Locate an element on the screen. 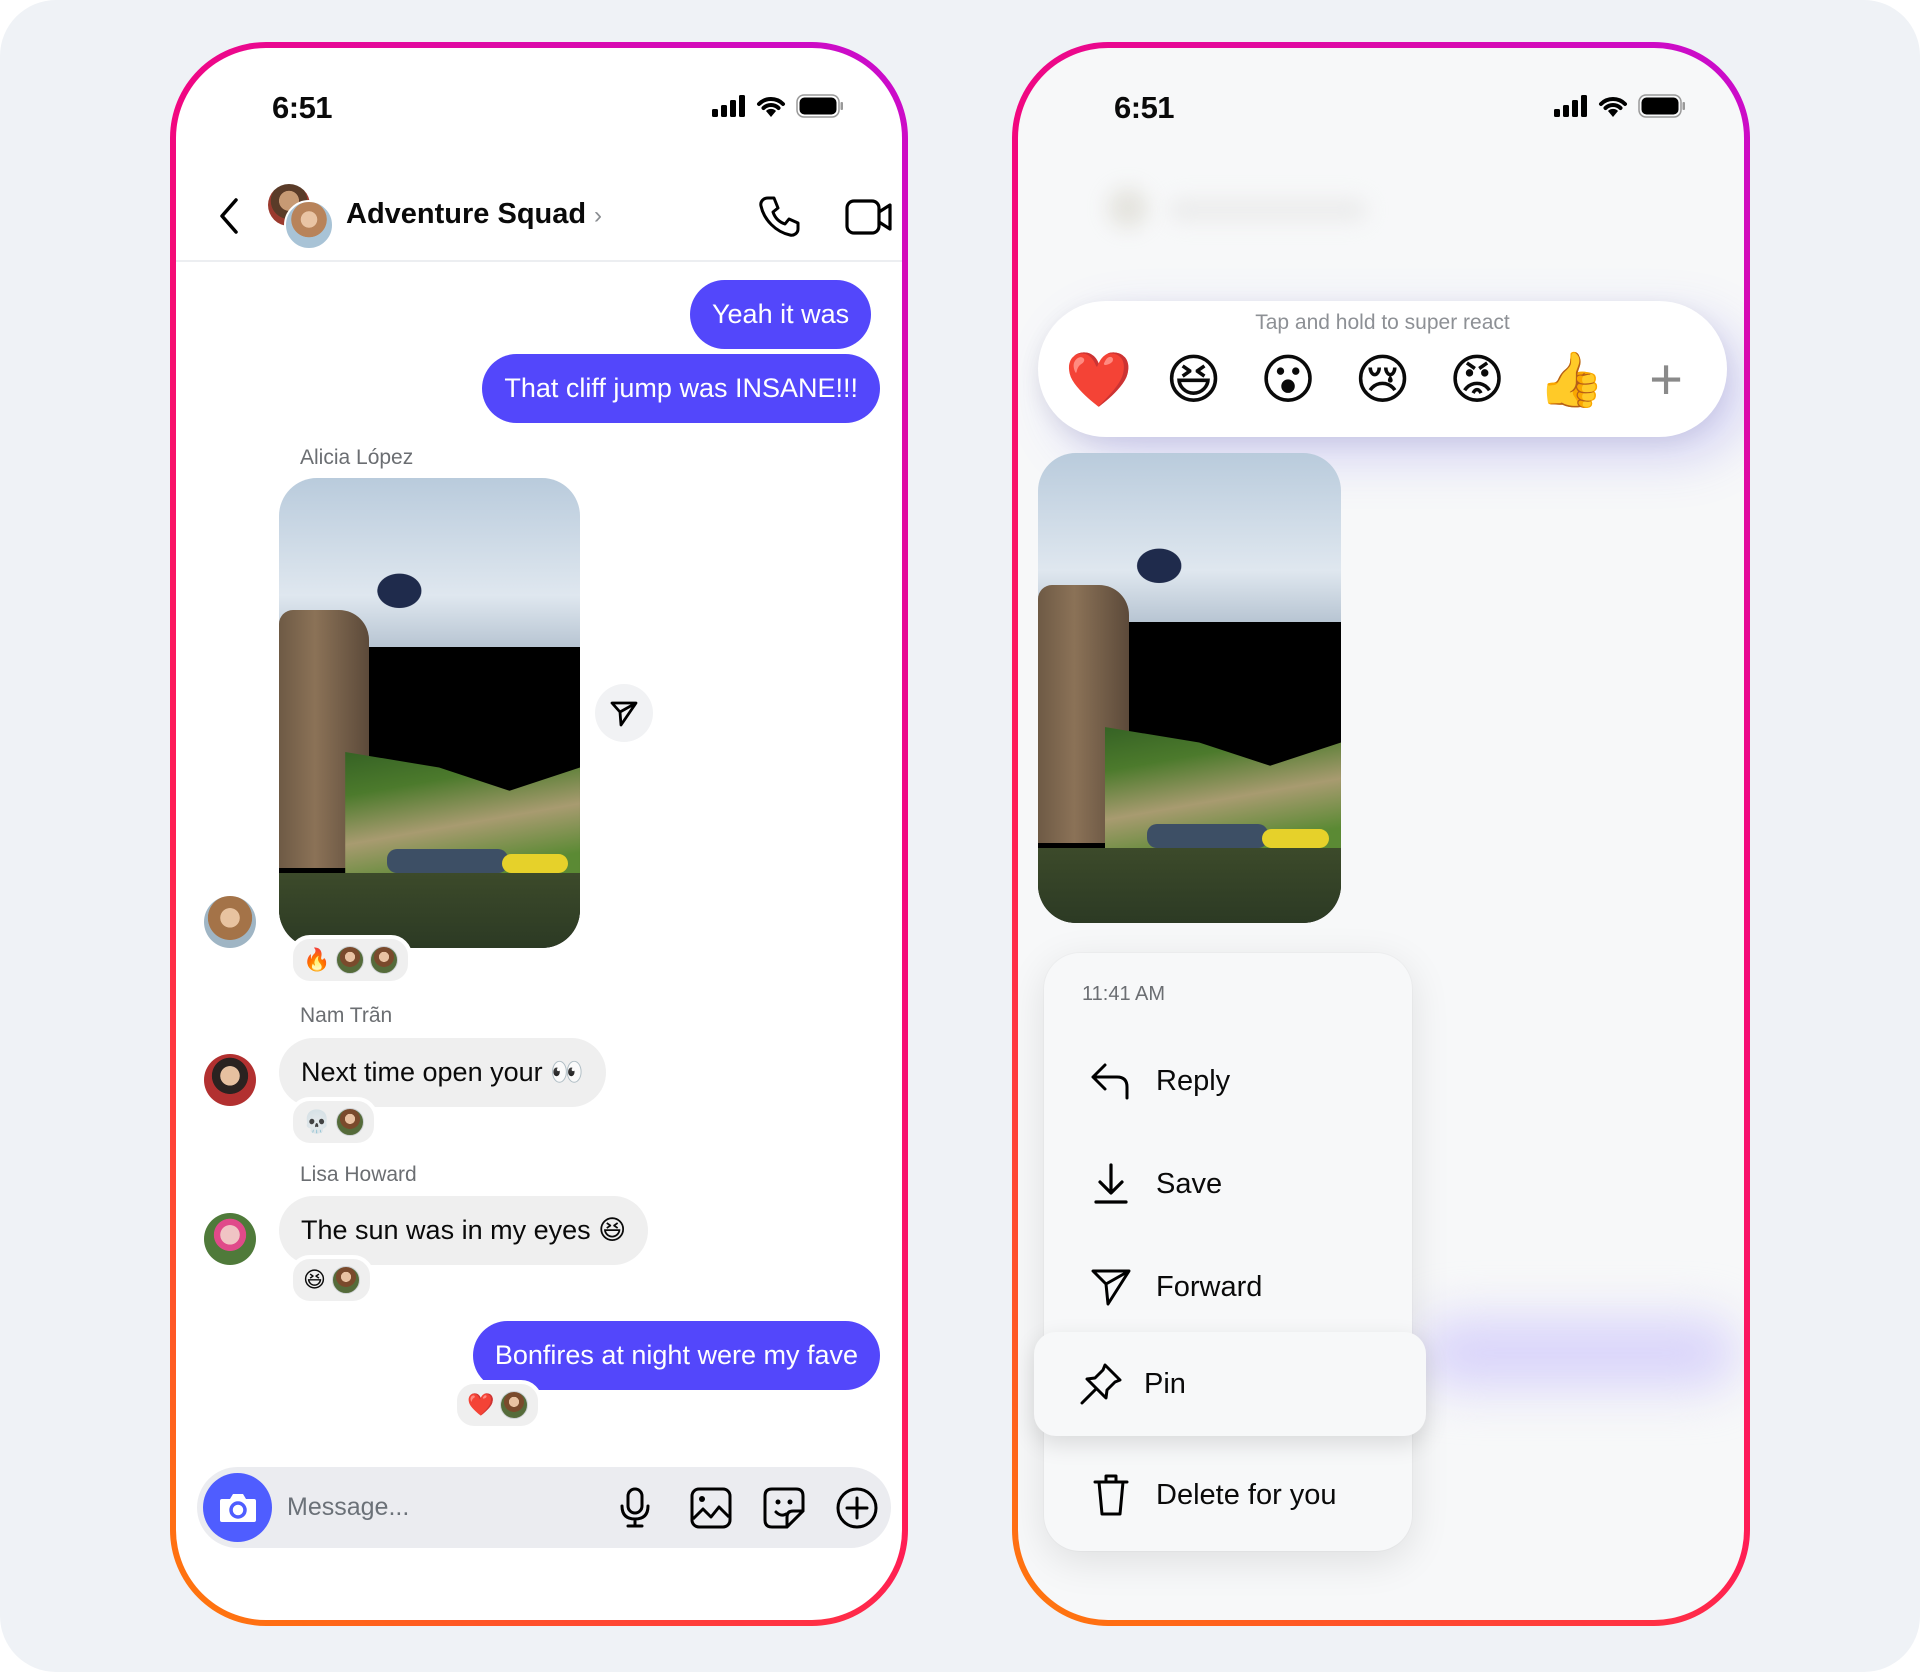 The height and width of the screenshot is (1672, 1920). blurred-header-avatar is located at coordinates (1128, 208).